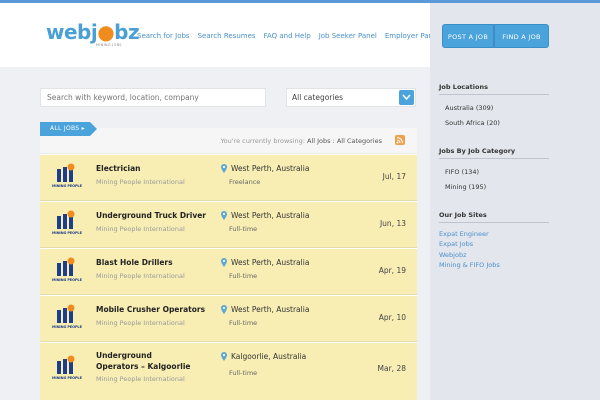 This screenshot has width=600, height=400. I want to click on post-job-button: POST A JOB, so click(468, 36).